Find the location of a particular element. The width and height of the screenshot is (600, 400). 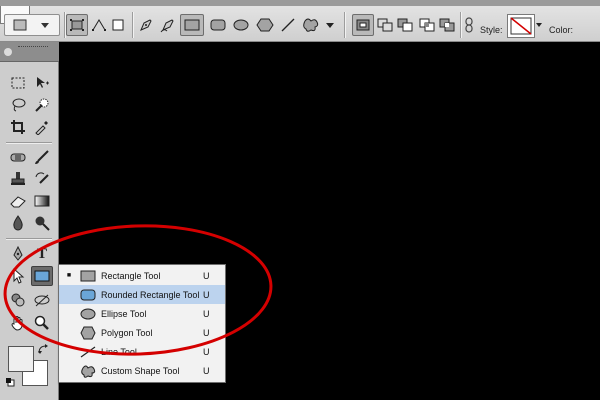

zoom-icon is located at coordinates (41, 322).